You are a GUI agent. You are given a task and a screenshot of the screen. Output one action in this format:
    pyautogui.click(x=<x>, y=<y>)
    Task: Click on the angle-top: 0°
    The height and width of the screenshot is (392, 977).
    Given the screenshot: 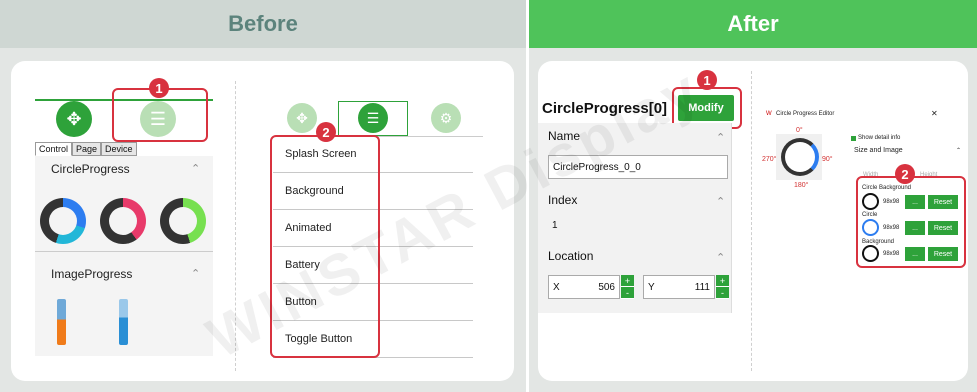 What is the action you would take?
    pyautogui.click(x=799, y=130)
    